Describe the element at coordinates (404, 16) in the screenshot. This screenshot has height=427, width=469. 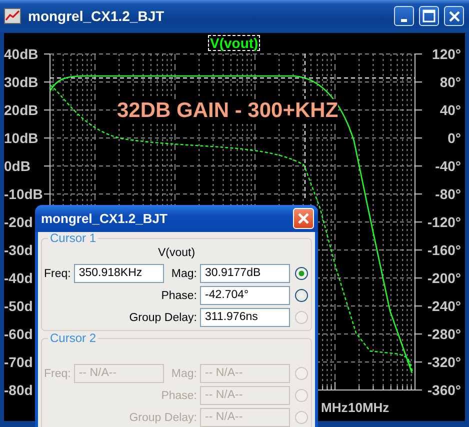
I see `minimize-button` at that location.